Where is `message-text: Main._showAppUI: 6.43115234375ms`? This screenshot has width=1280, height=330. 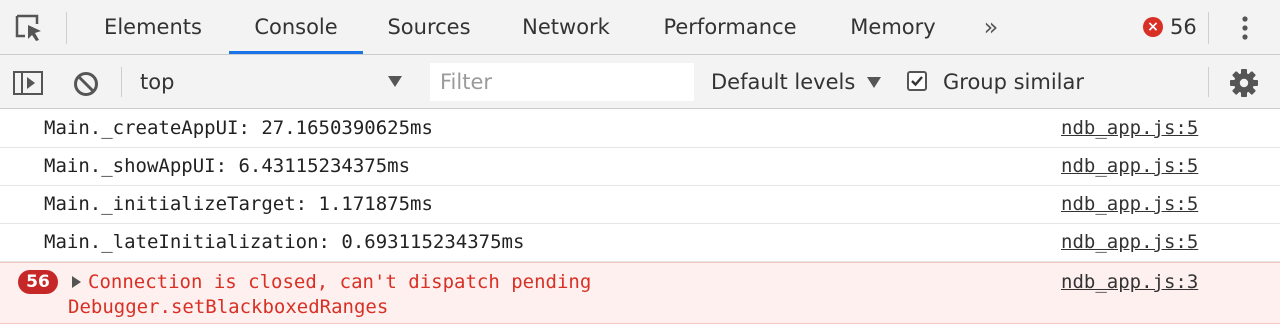 message-text: Main._showAppUI: 6.43115234375ms is located at coordinates (227, 166).